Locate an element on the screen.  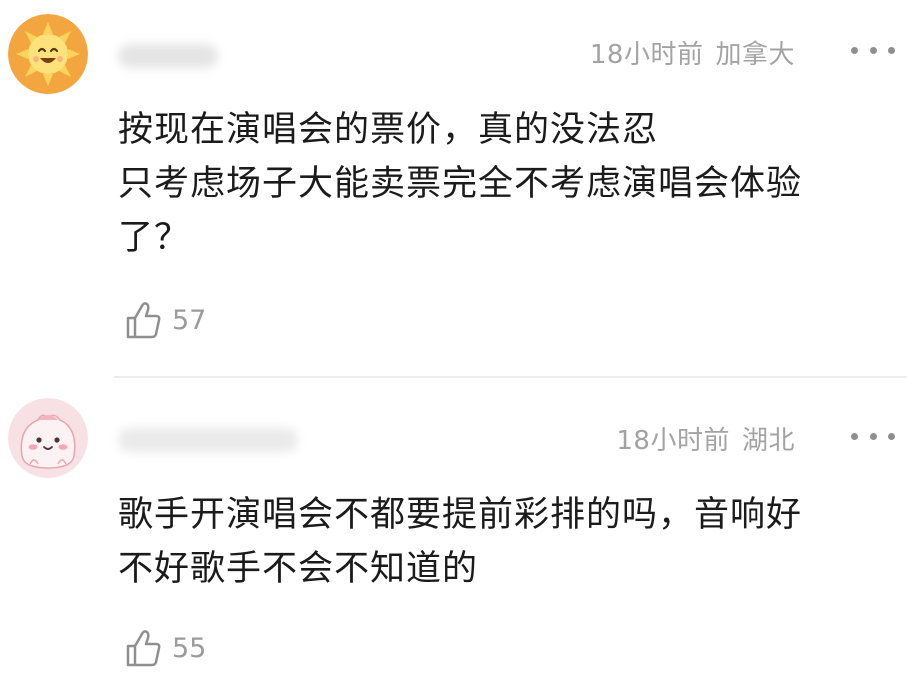
comment-location: 湖北 is located at coordinates (768, 441).